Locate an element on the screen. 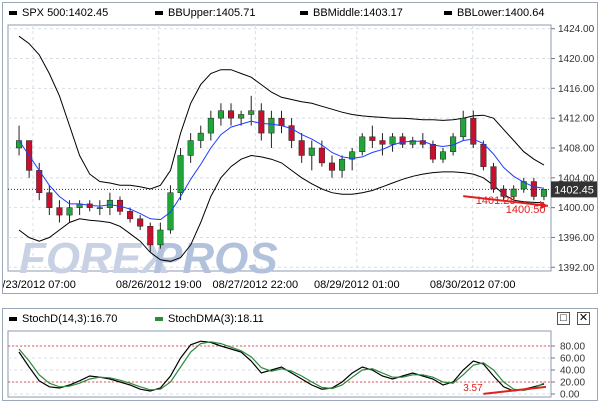  legend-stochd: StochD(14,3):16.70 is located at coordinates (63, 319).